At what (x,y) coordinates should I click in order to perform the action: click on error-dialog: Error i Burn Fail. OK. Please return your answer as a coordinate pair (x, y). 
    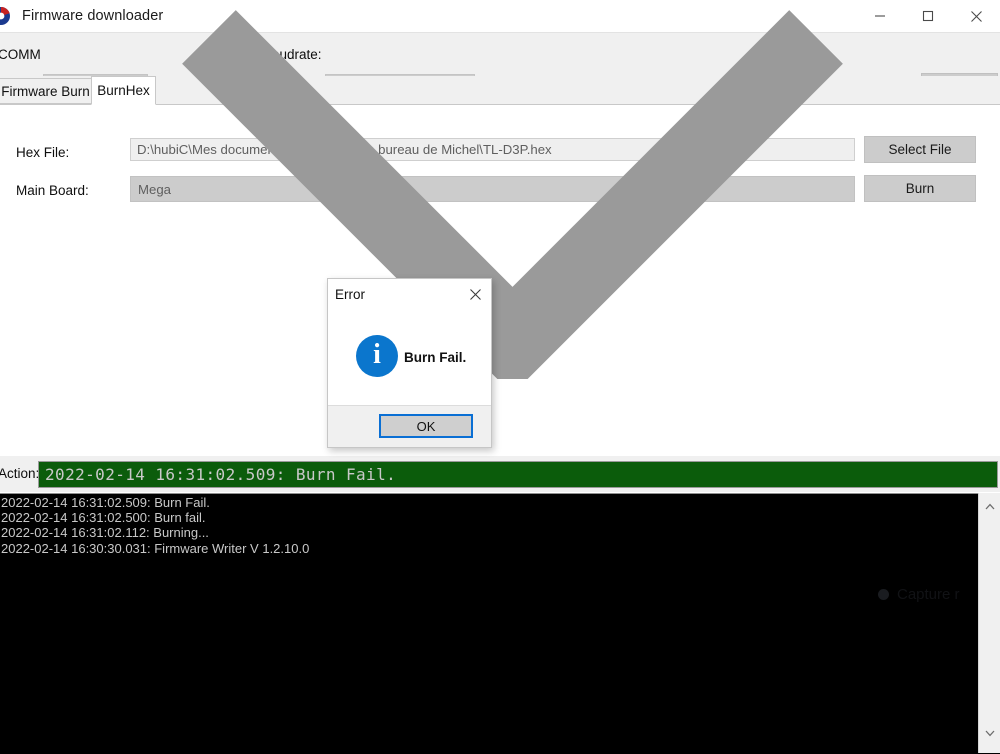
    Looking at the image, I should click on (409, 363).